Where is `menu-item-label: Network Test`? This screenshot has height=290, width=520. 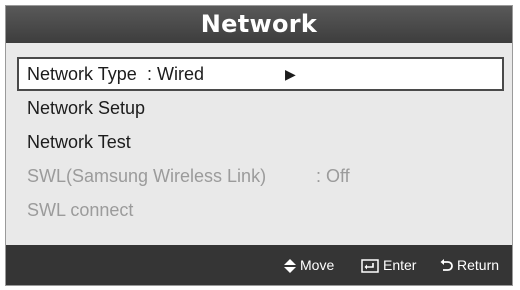 menu-item-label: Network Test is located at coordinates (79, 142).